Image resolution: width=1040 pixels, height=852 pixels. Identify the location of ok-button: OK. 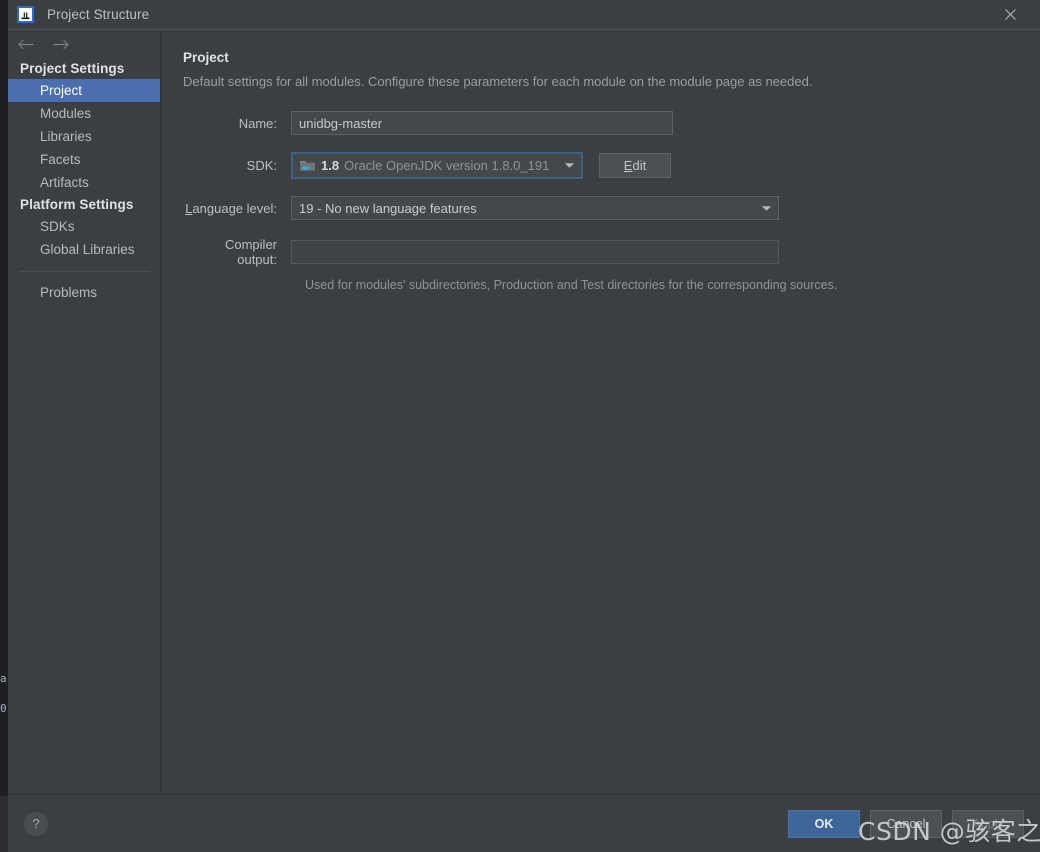
(824, 823).